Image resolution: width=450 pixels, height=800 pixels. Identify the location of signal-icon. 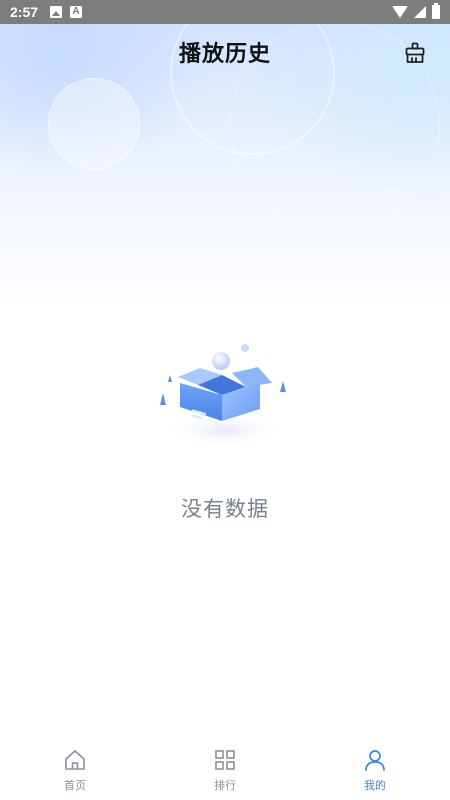
(420, 12).